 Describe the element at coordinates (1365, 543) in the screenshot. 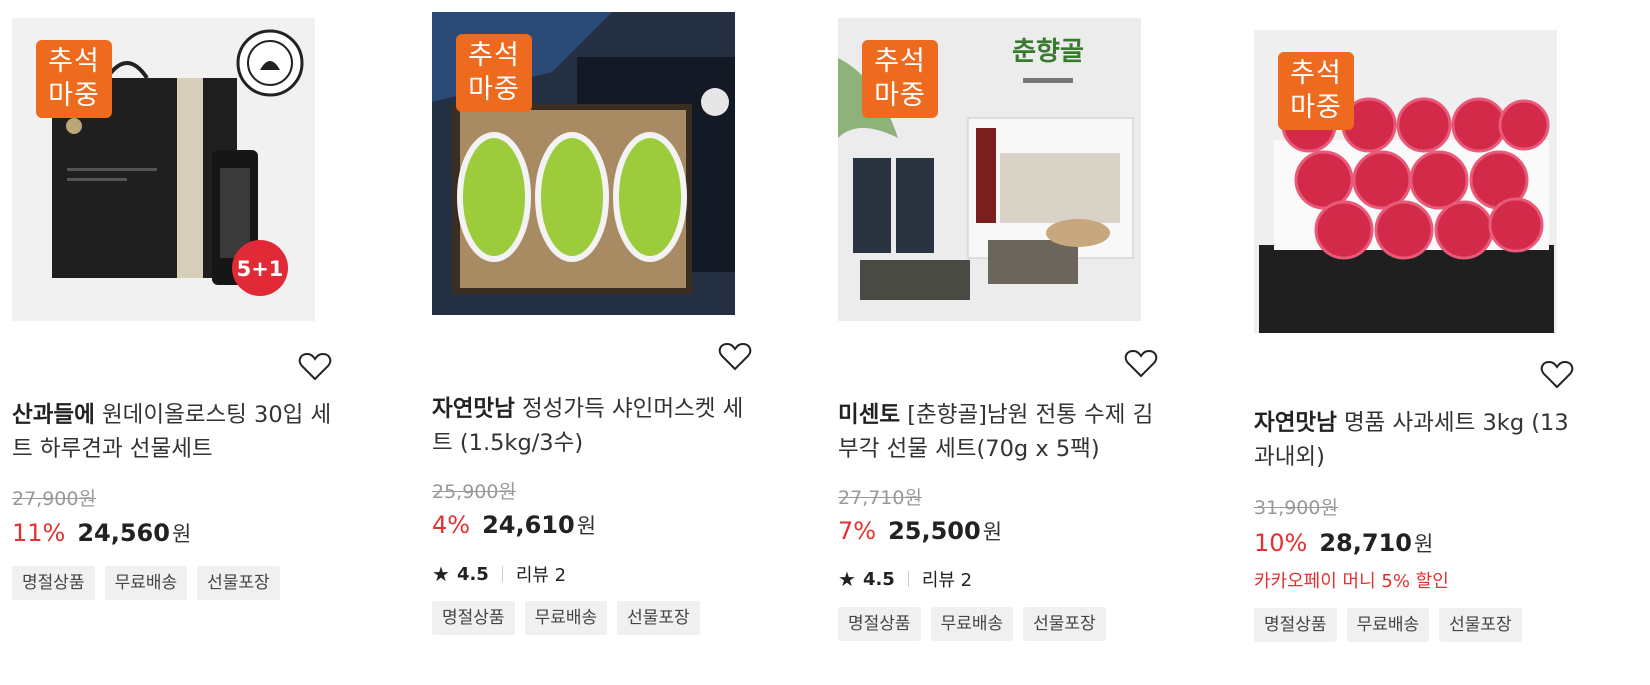

I see `price-amount: 28,710` at that location.